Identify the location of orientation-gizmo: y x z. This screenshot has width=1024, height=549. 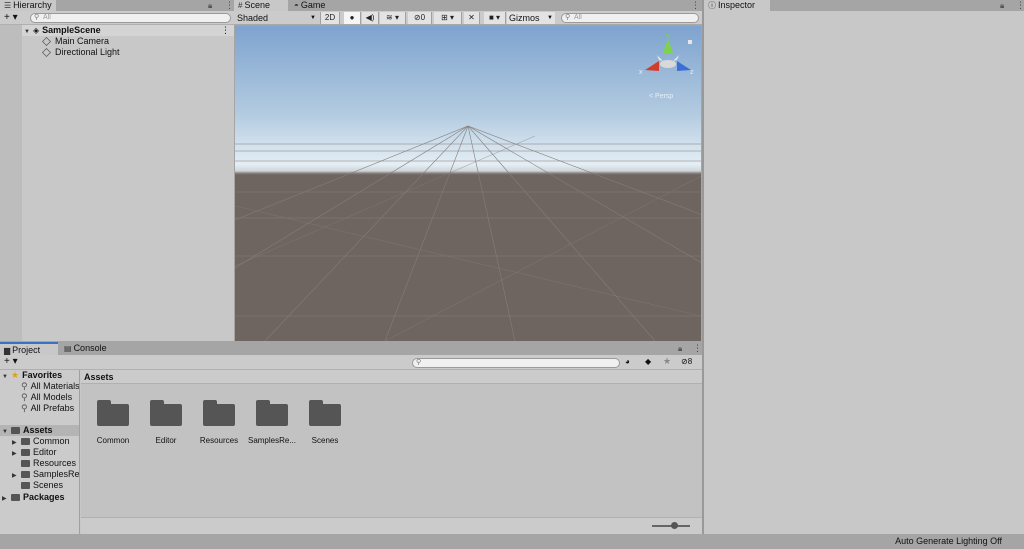
(667, 62).